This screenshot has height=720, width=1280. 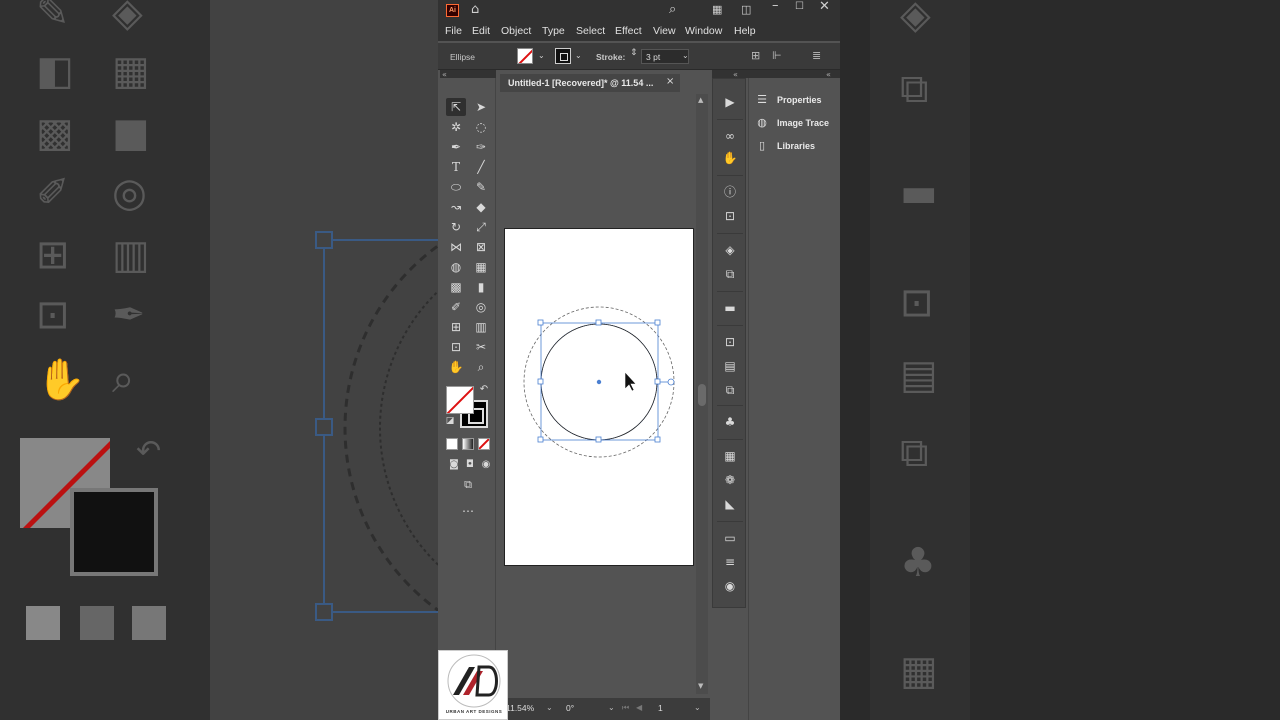 I want to click on slice-tool-icon: ✂, so click(x=481, y=347).